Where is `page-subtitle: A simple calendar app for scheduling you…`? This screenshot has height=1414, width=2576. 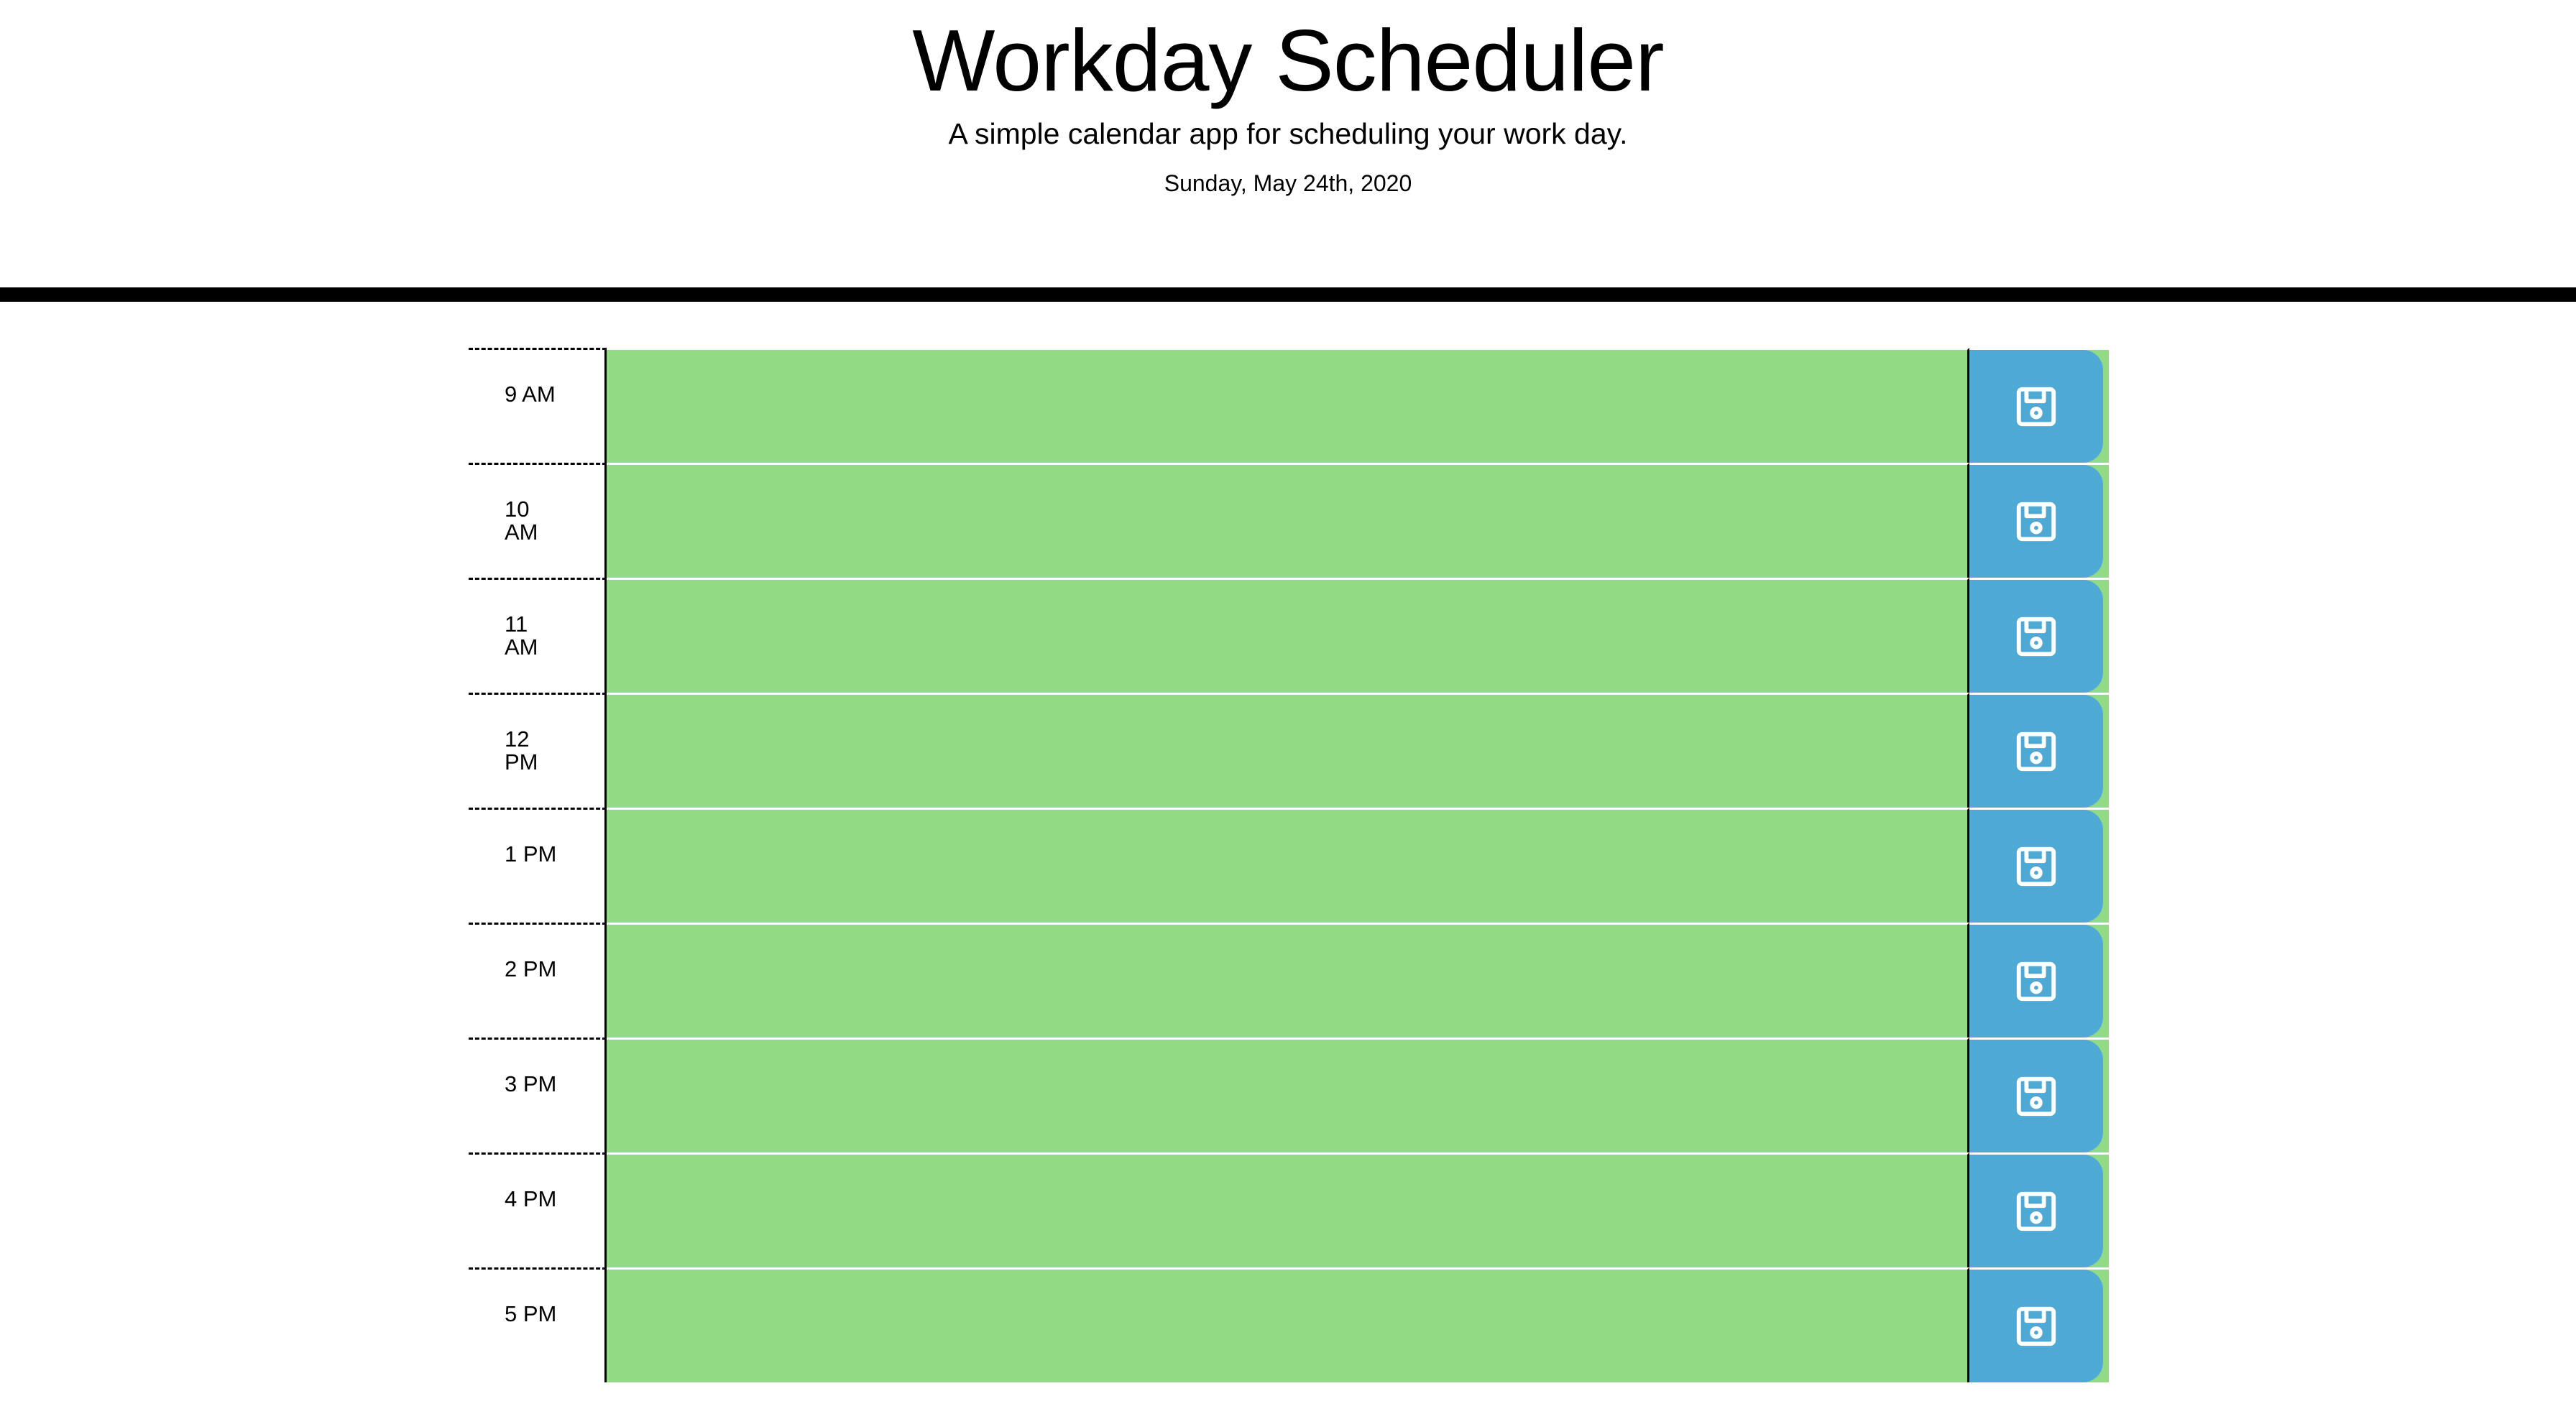
page-subtitle: A simple calendar app for scheduling you… is located at coordinates (1288, 133).